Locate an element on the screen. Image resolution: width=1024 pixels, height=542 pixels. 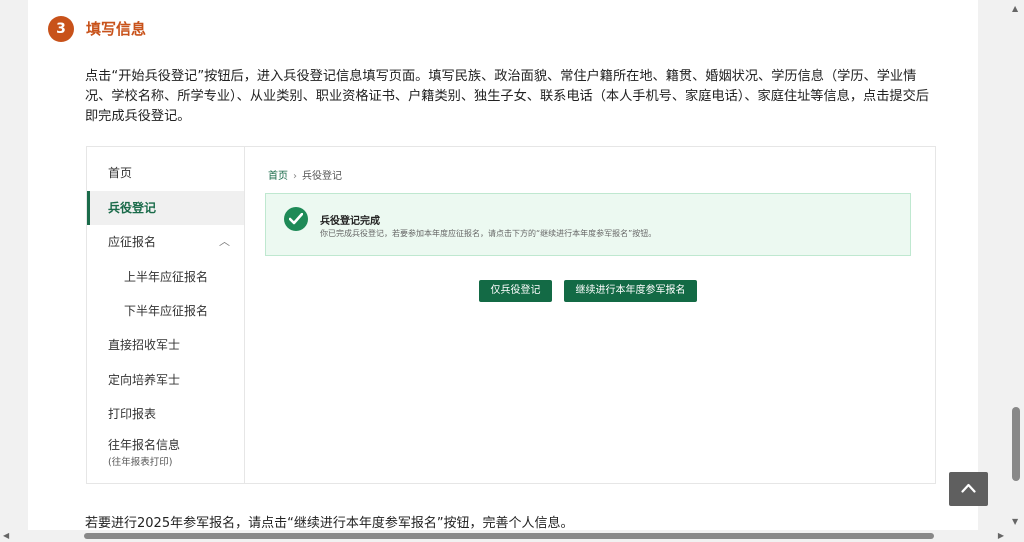
breadcrumb: 首页 › 兵役登记 is located at coordinates (305, 174).